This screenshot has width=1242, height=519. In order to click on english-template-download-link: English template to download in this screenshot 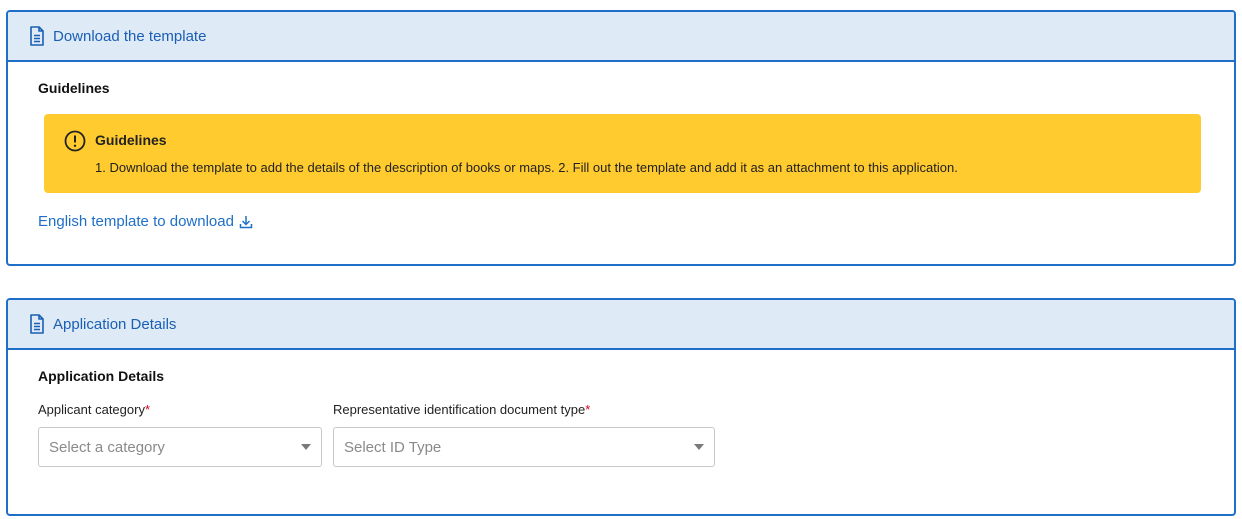, I will do `click(145, 221)`.